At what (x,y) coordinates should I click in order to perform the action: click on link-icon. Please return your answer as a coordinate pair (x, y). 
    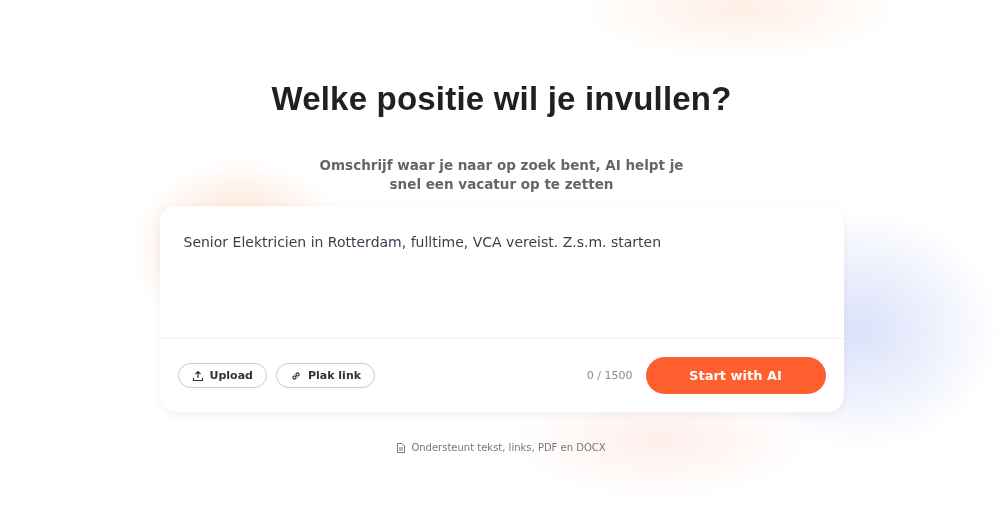
    Looking at the image, I should click on (295, 375).